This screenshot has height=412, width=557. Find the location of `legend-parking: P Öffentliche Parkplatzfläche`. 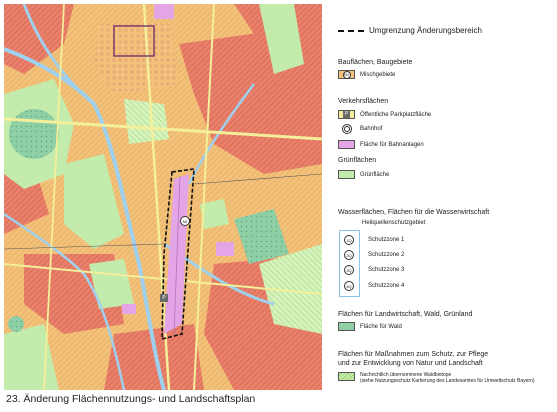

legend-parking: P Öffentliche Parkplatzfläche is located at coordinates (384, 114).